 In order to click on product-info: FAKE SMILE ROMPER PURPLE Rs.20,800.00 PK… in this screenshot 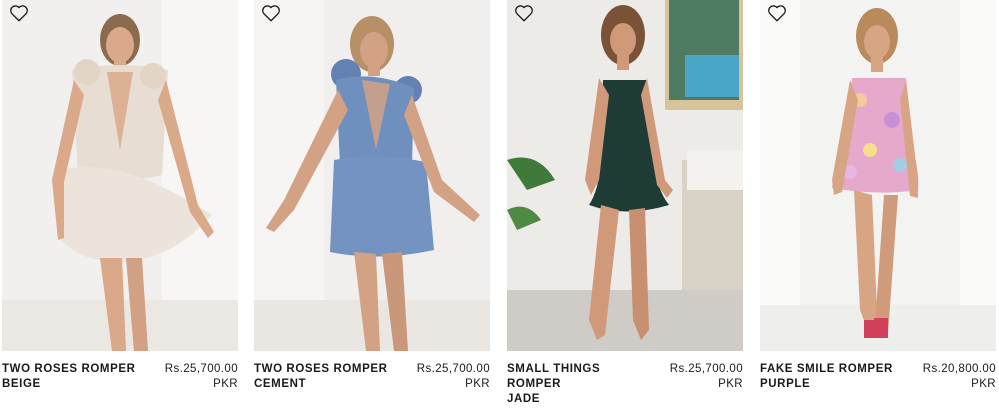, I will do `click(878, 380)`.